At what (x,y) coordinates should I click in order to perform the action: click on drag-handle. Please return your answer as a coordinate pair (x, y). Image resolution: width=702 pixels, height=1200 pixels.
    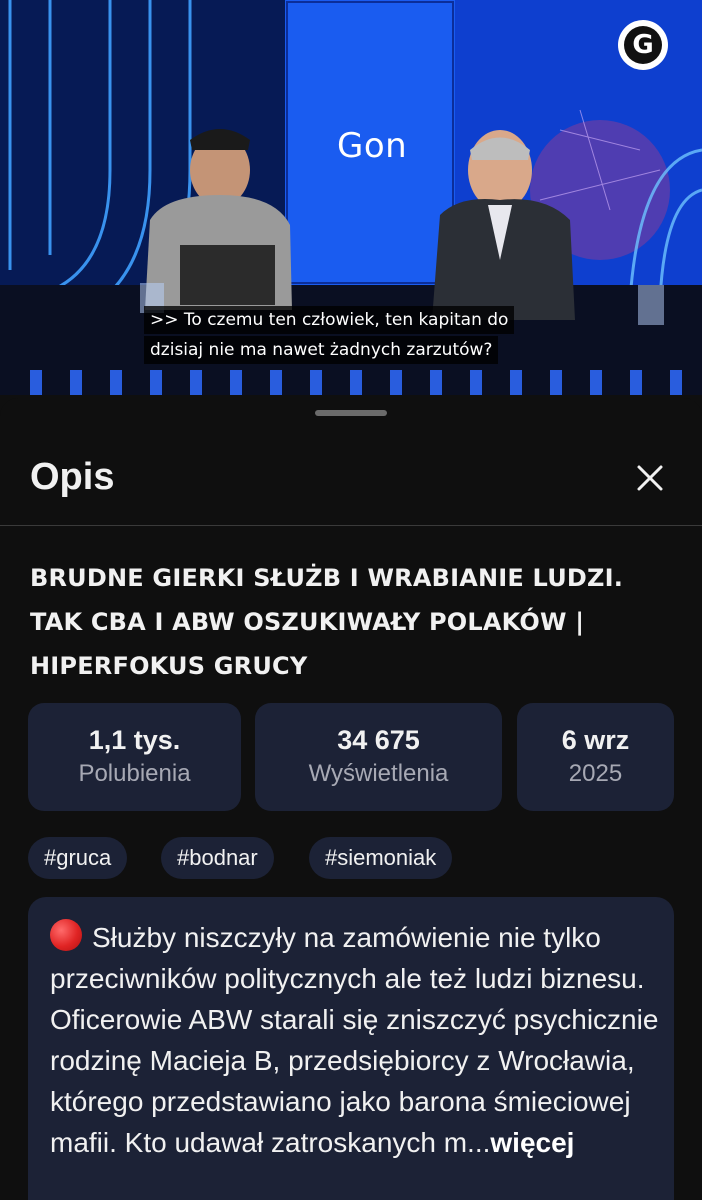
    Looking at the image, I should click on (351, 413).